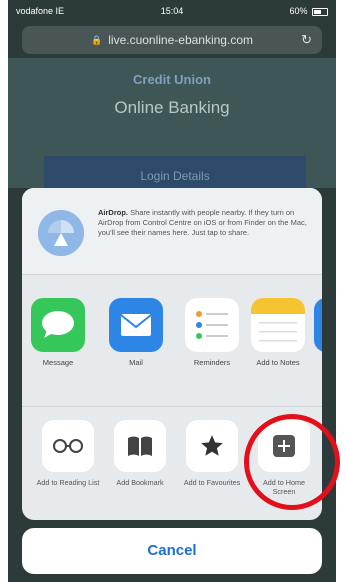 This screenshot has height=582, width=345. What do you see at coordinates (212, 362) in the screenshot?
I see `share-app-label: Reminders` at bounding box center [212, 362].